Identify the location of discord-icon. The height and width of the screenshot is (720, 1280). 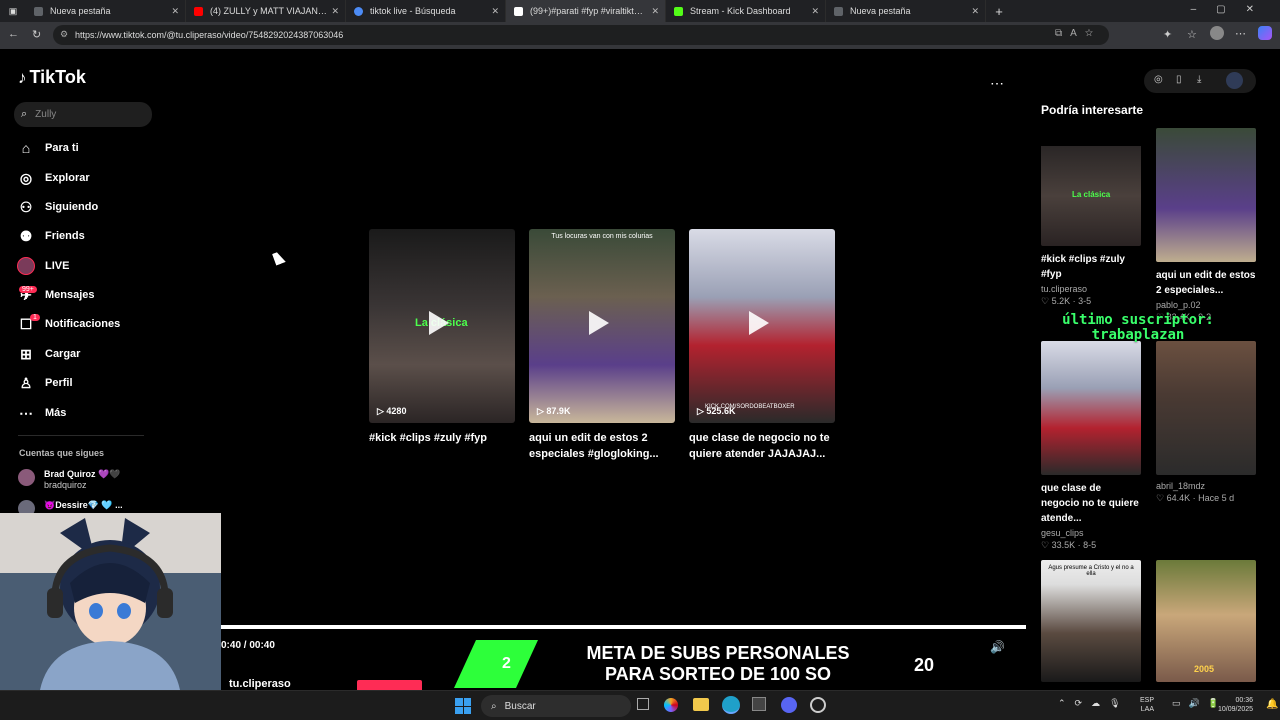
(789, 705).